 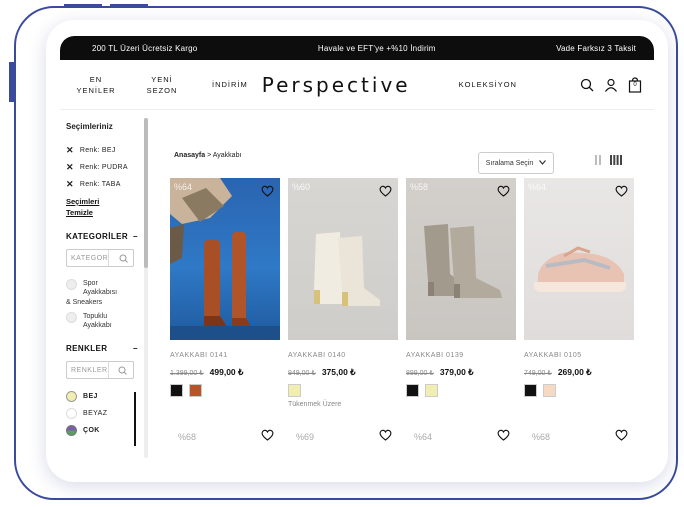 What do you see at coordinates (461, 437) in the screenshot?
I see `next-row-card: %64` at bounding box center [461, 437].